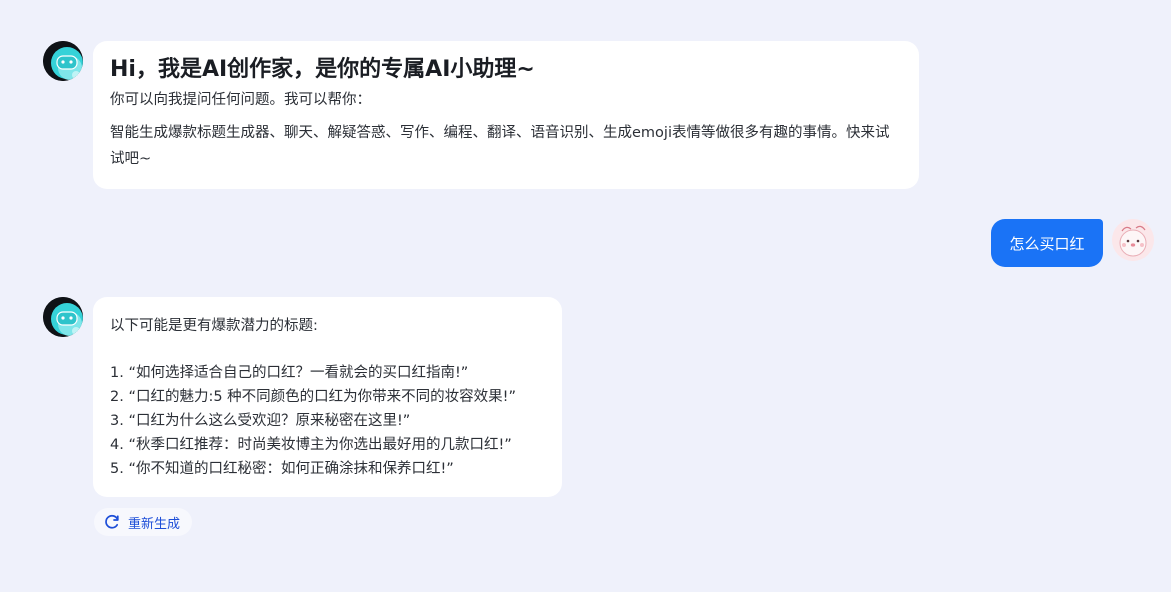 The height and width of the screenshot is (592, 1171). I want to click on refresh-icon, so click(112, 521).